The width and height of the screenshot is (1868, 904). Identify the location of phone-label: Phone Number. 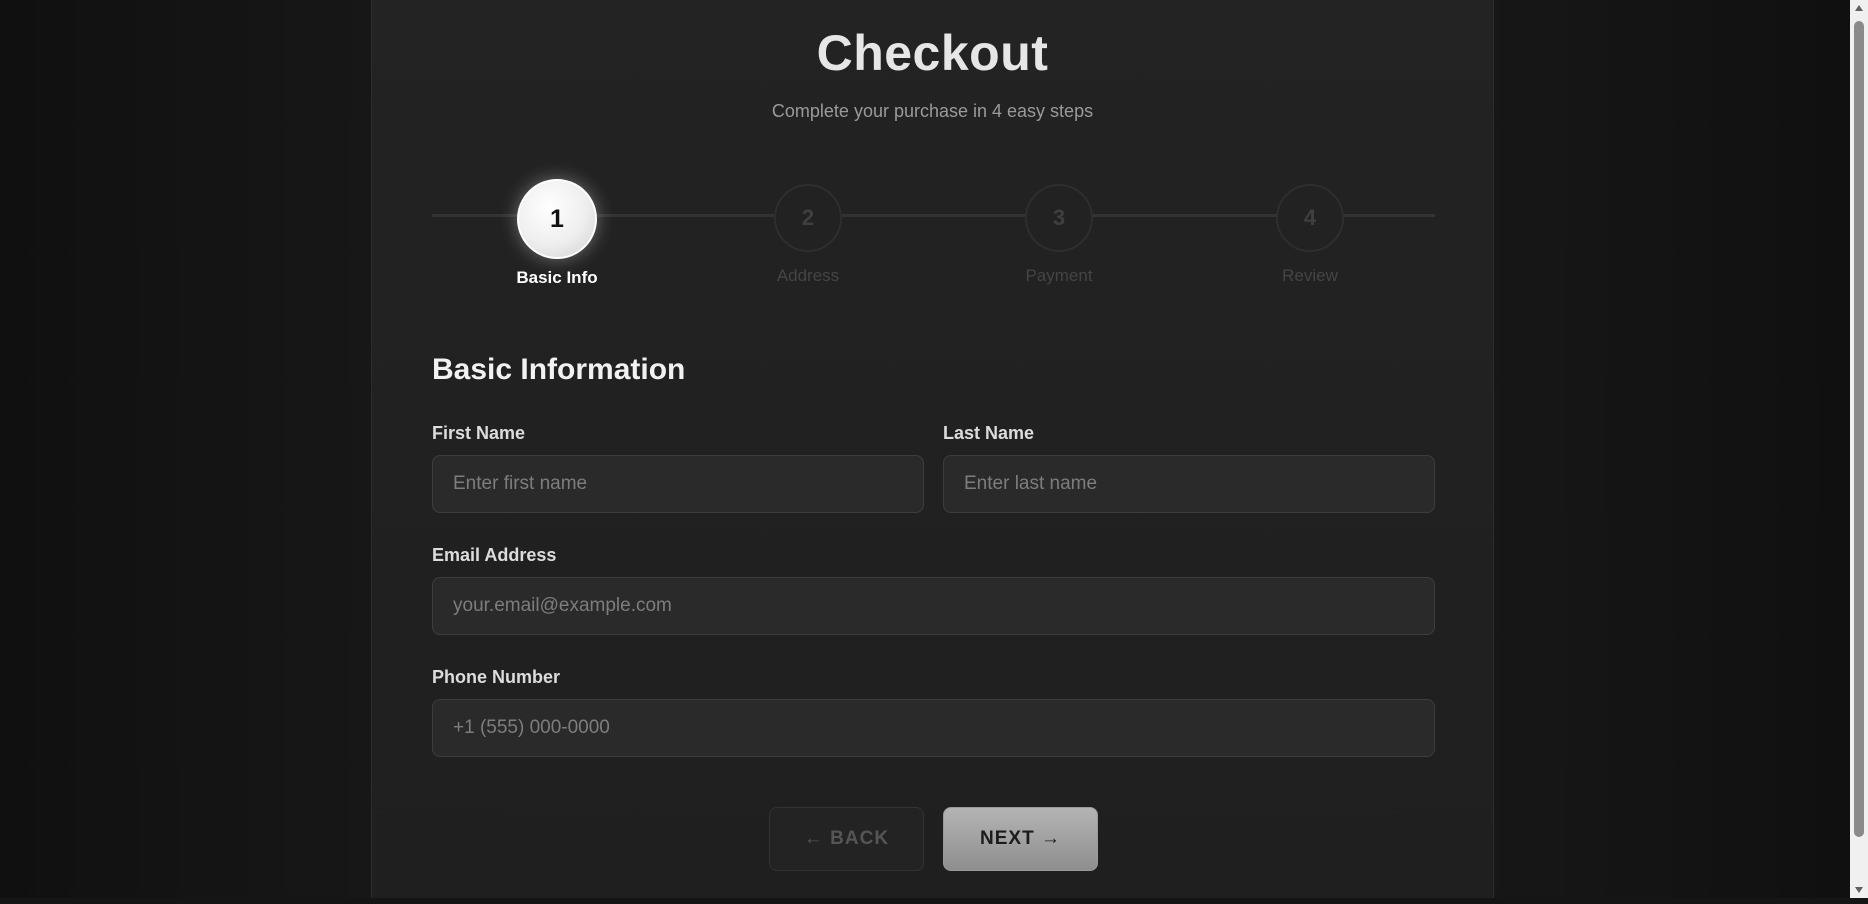
(496, 677).